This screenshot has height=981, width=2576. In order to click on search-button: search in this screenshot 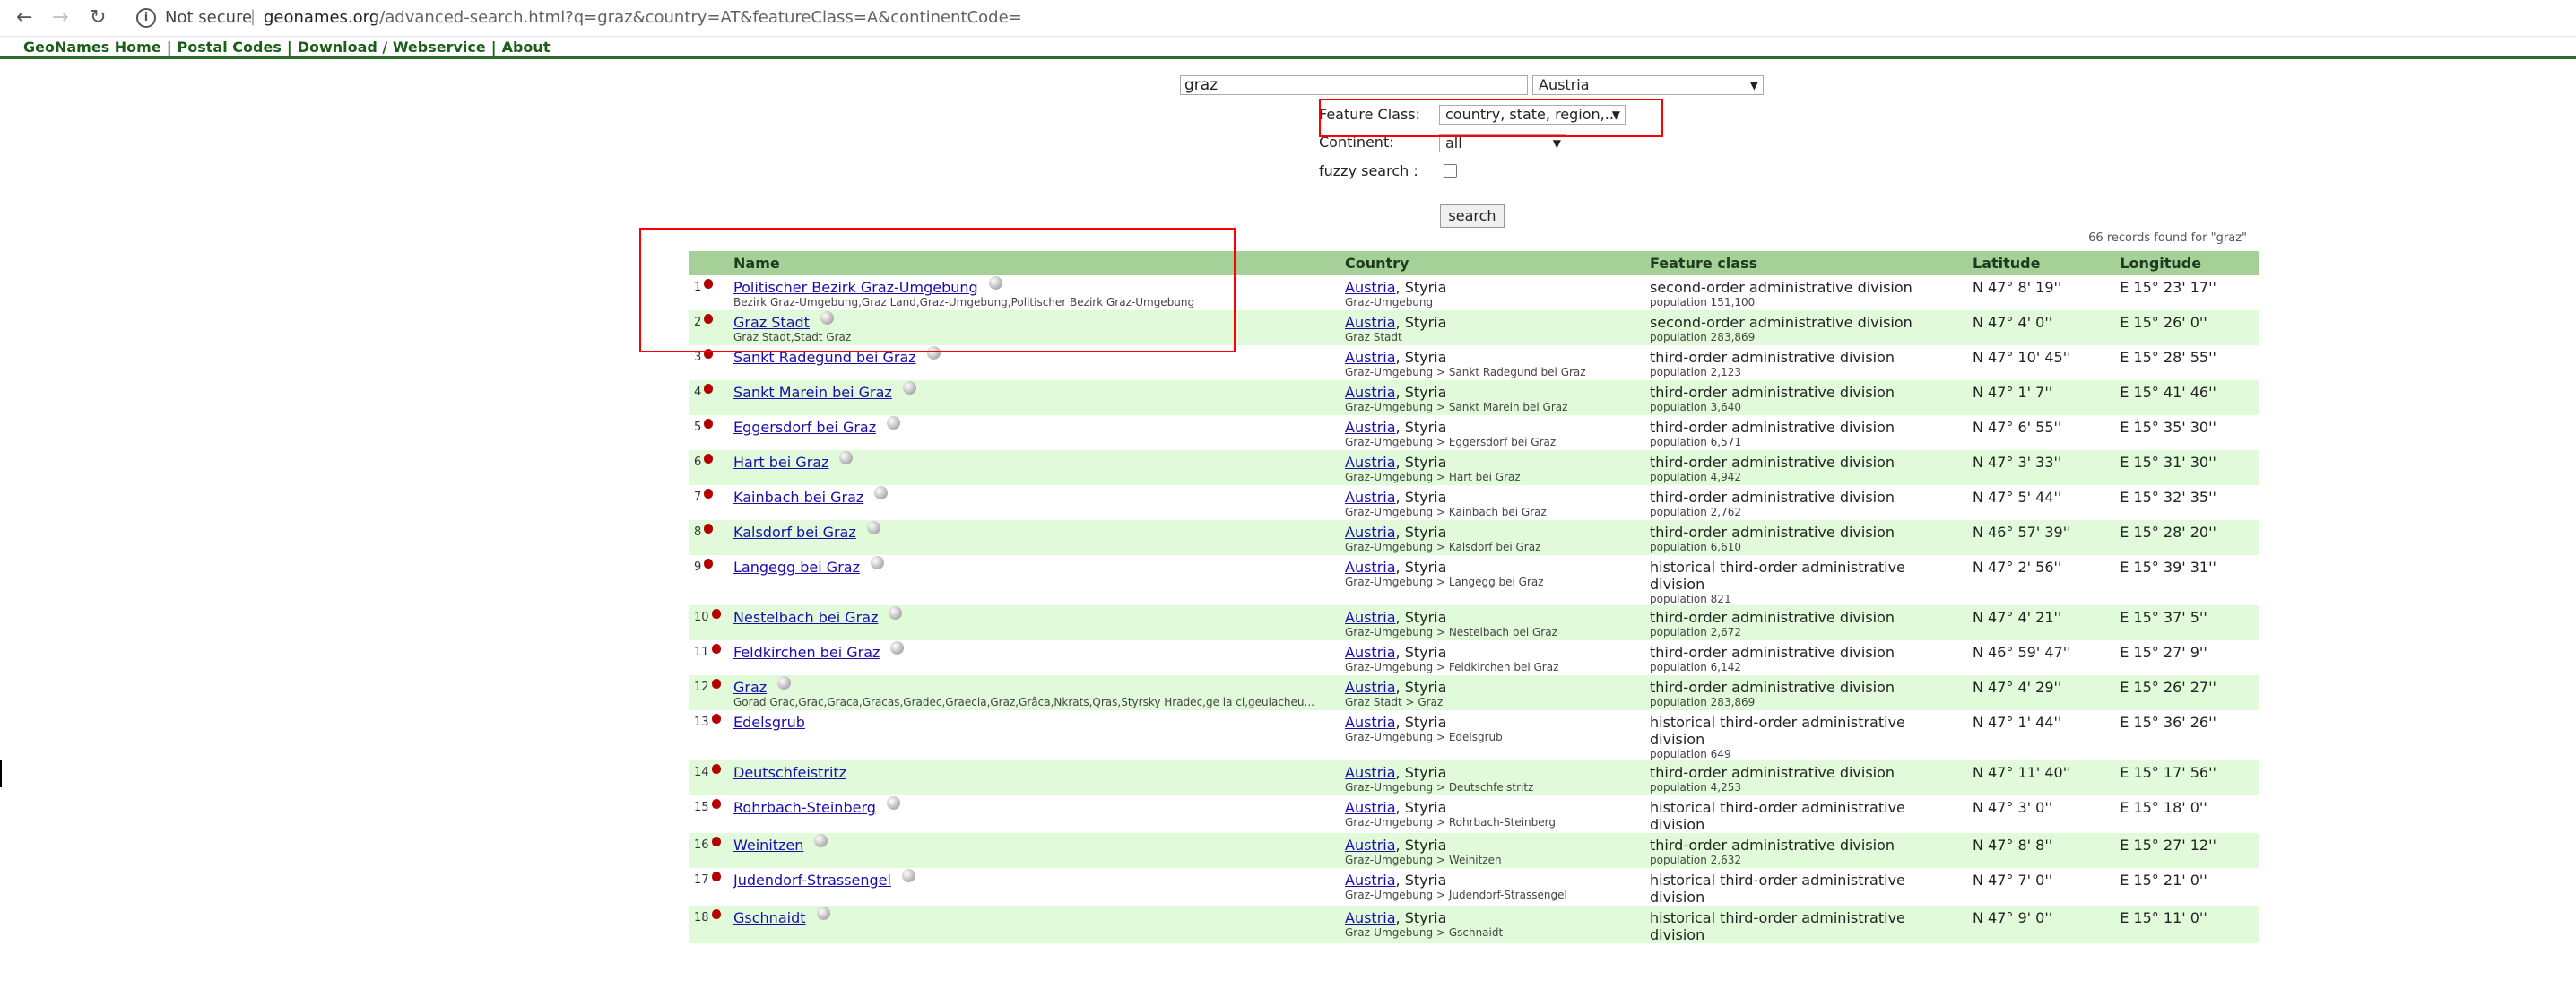, I will do `click(1472, 216)`.